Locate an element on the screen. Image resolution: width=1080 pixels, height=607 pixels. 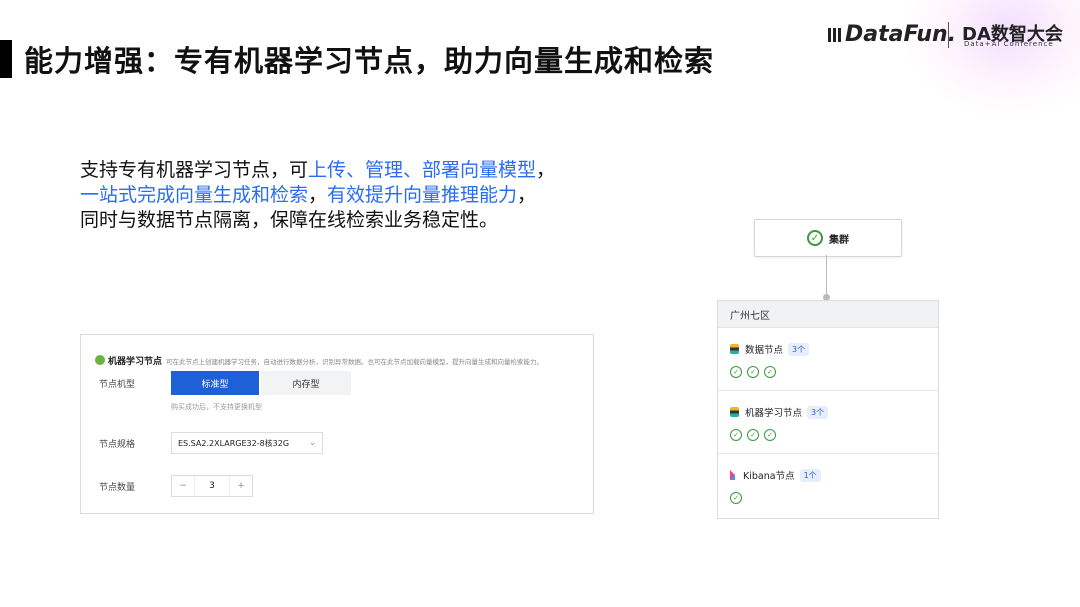
node-type-memory-button: 内存型 is located at coordinates (306, 383).